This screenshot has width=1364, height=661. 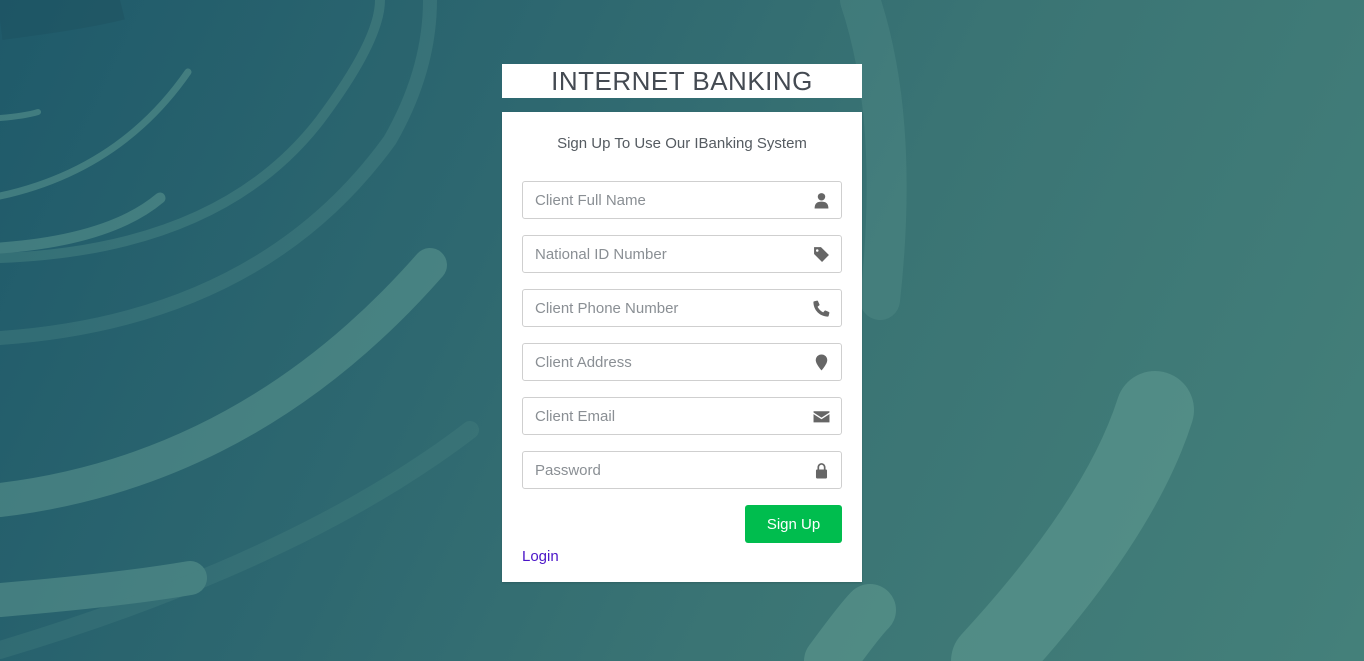 I want to click on lock-icon, so click(x=821, y=470).